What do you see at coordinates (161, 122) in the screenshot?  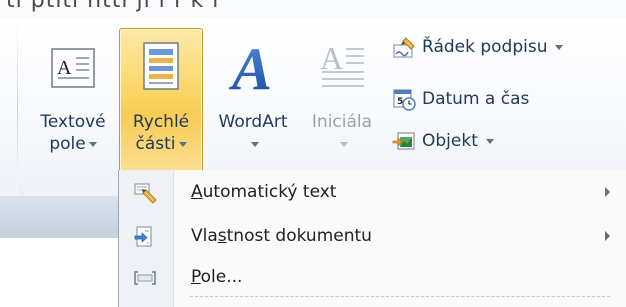 I see `quick-parts-label-line1: Rychlé` at bounding box center [161, 122].